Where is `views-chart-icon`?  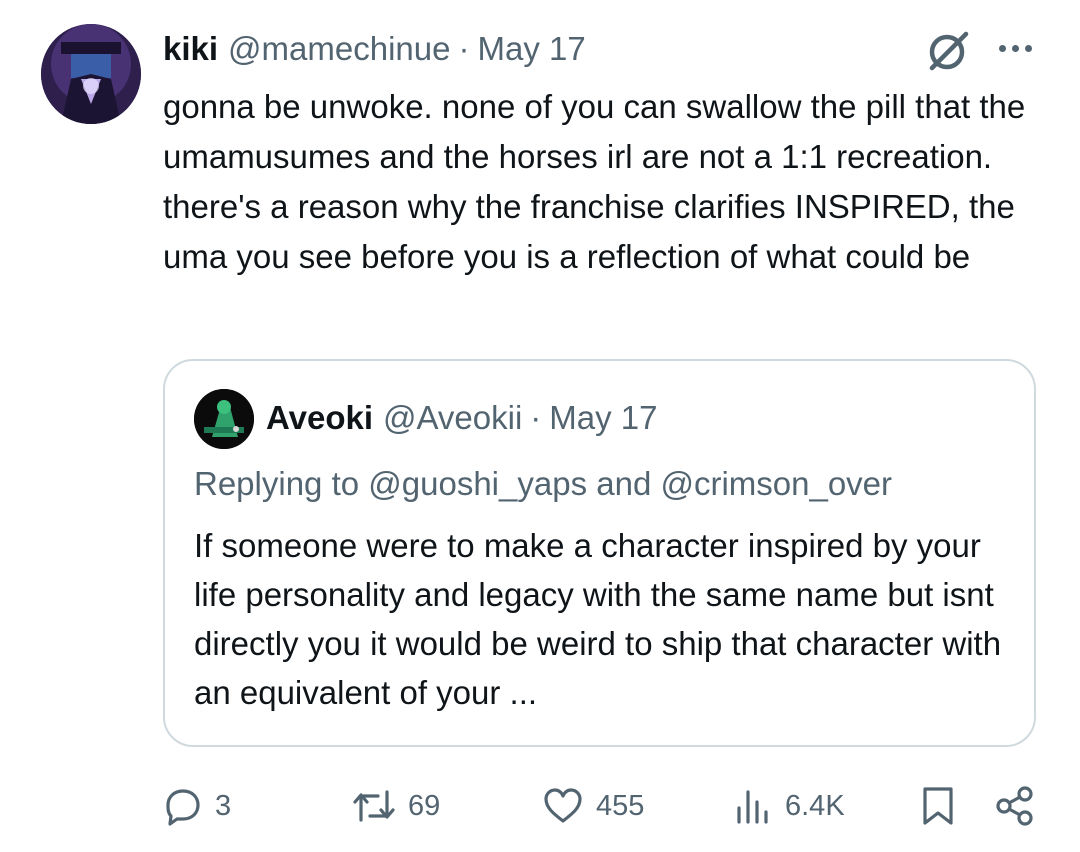
views-chart-icon is located at coordinates (752, 807).